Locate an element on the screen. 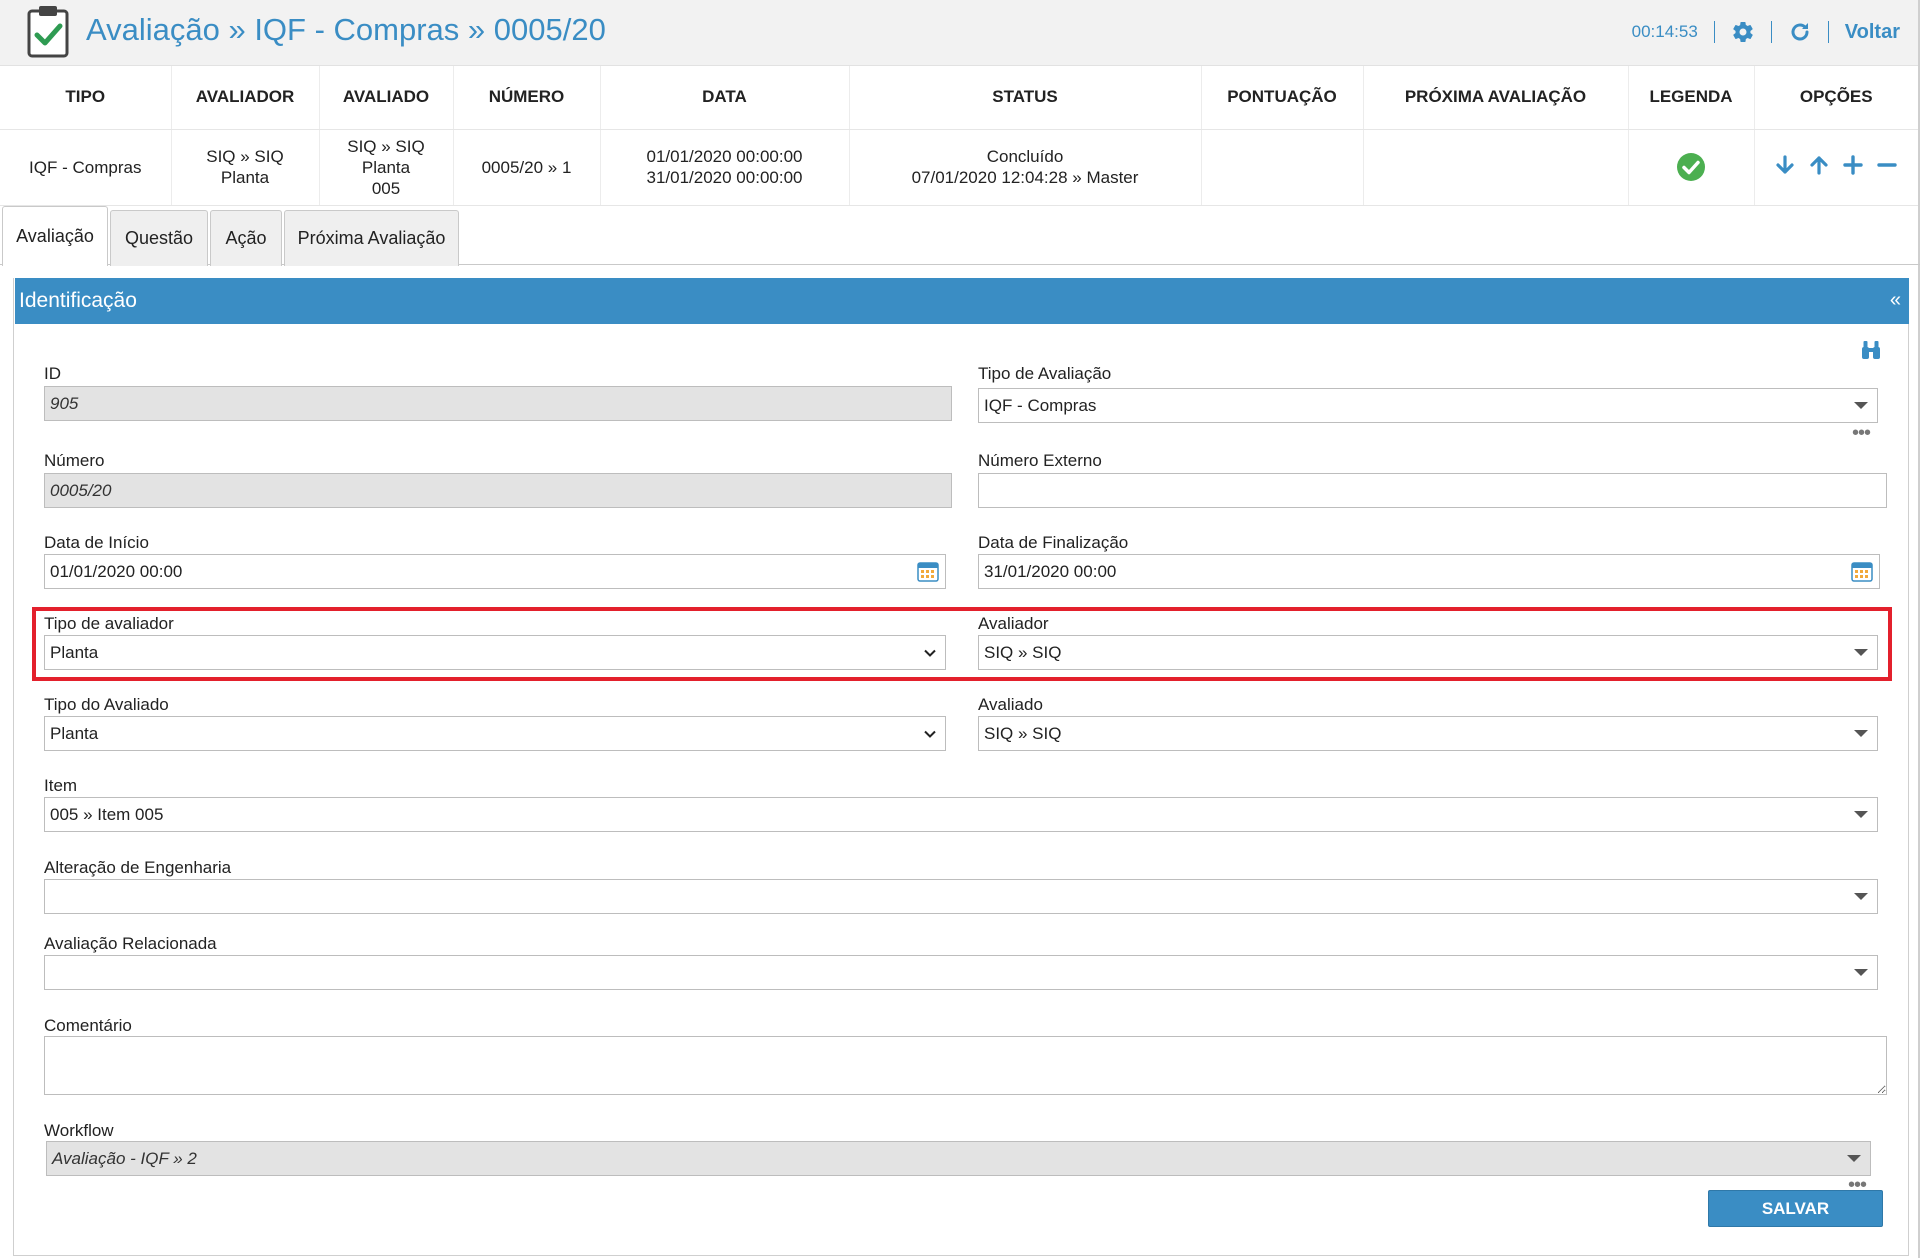 The height and width of the screenshot is (1258, 1920). avaliador-value: SIQ » SIQ is located at coordinates (1023, 652).